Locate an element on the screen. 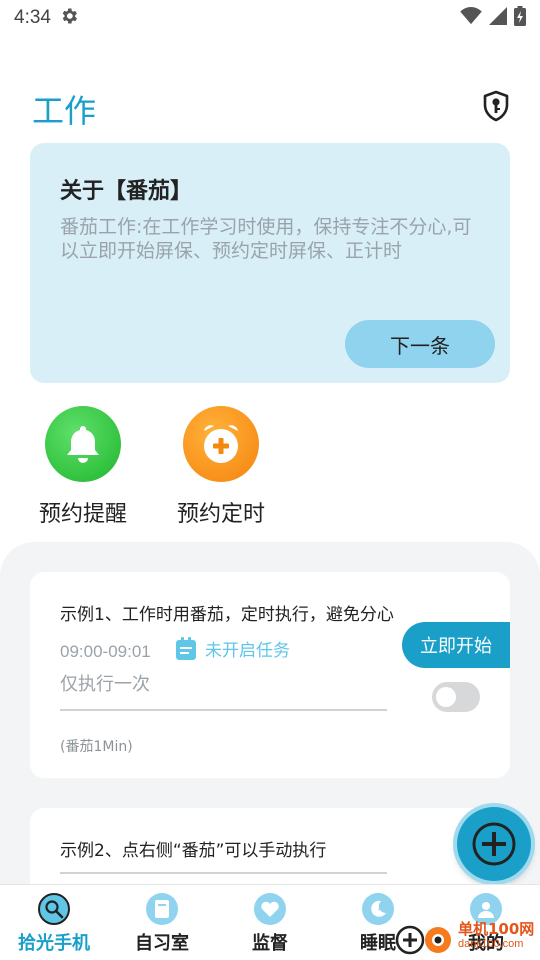 The height and width of the screenshot is (960, 540). watermark-logo: 单机100网 danji100.com is located at coordinates (466, 938).